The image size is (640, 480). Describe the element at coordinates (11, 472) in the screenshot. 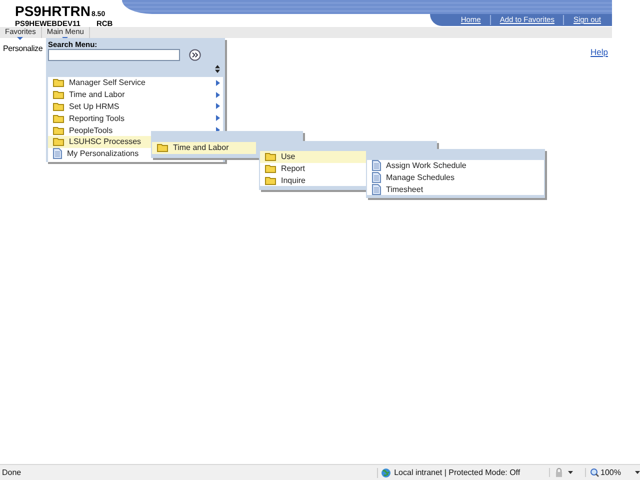

I see `status-text: Done` at that location.